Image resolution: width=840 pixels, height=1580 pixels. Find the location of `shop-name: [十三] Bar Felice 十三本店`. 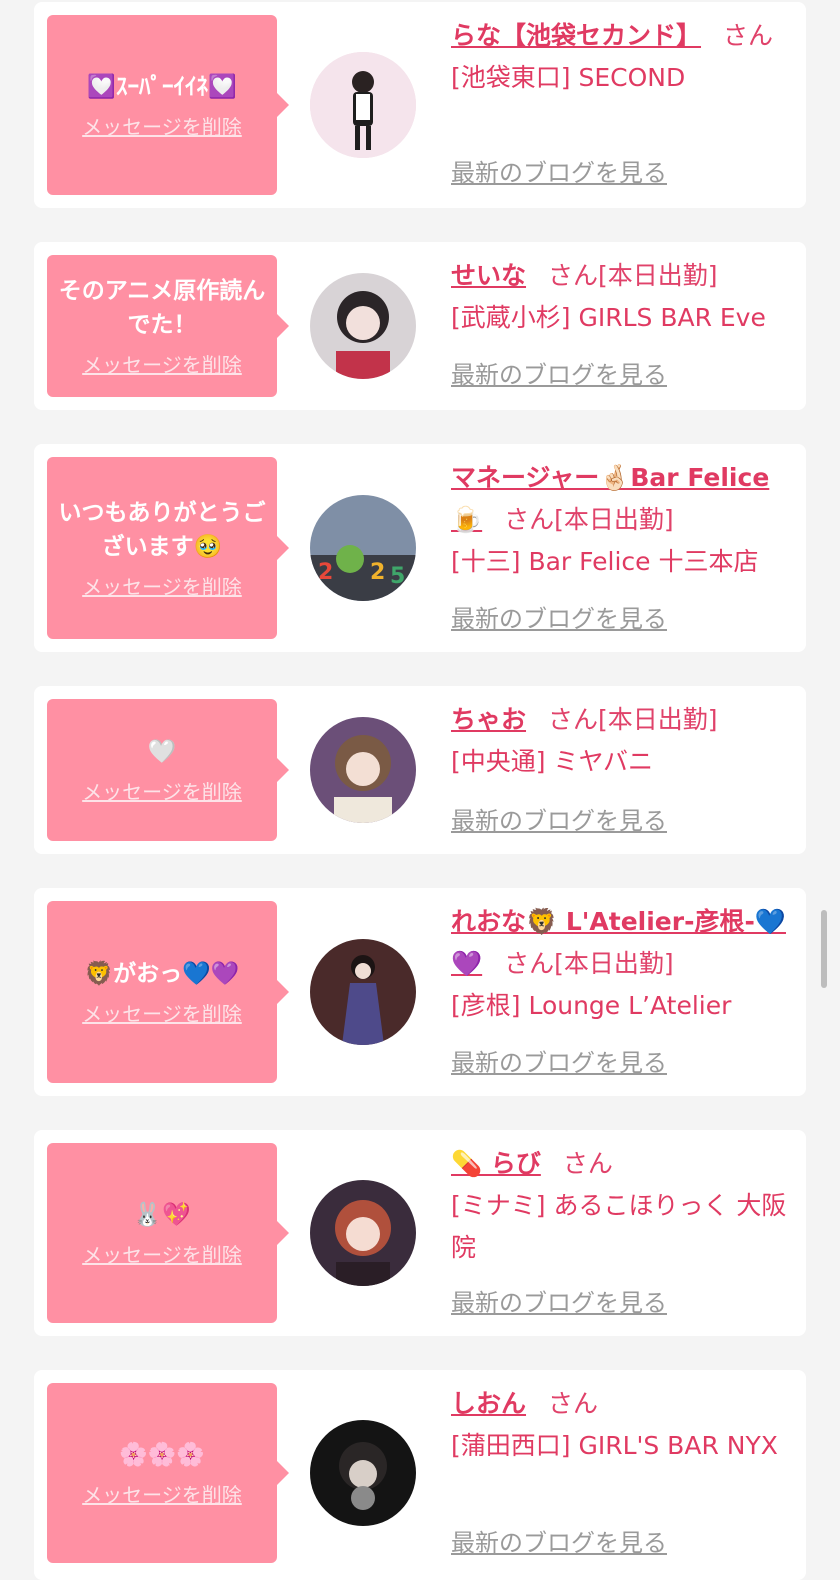

shop-name: [十三] Bar Felice 十三本店 is located at coordinates (605, 561).